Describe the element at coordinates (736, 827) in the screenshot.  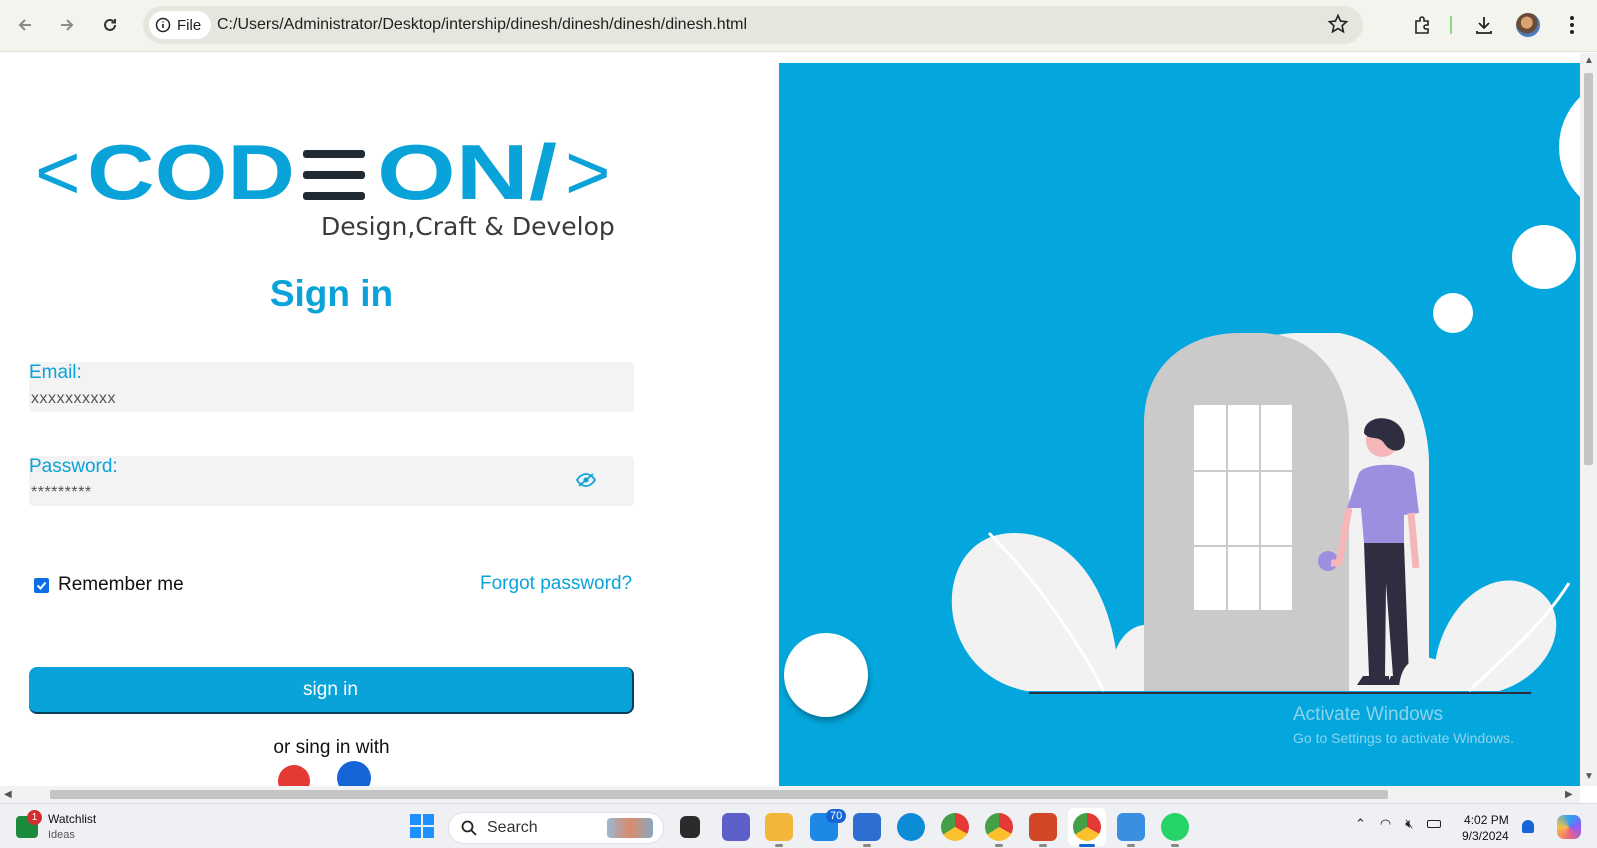
I see `teams-icon` at that location.